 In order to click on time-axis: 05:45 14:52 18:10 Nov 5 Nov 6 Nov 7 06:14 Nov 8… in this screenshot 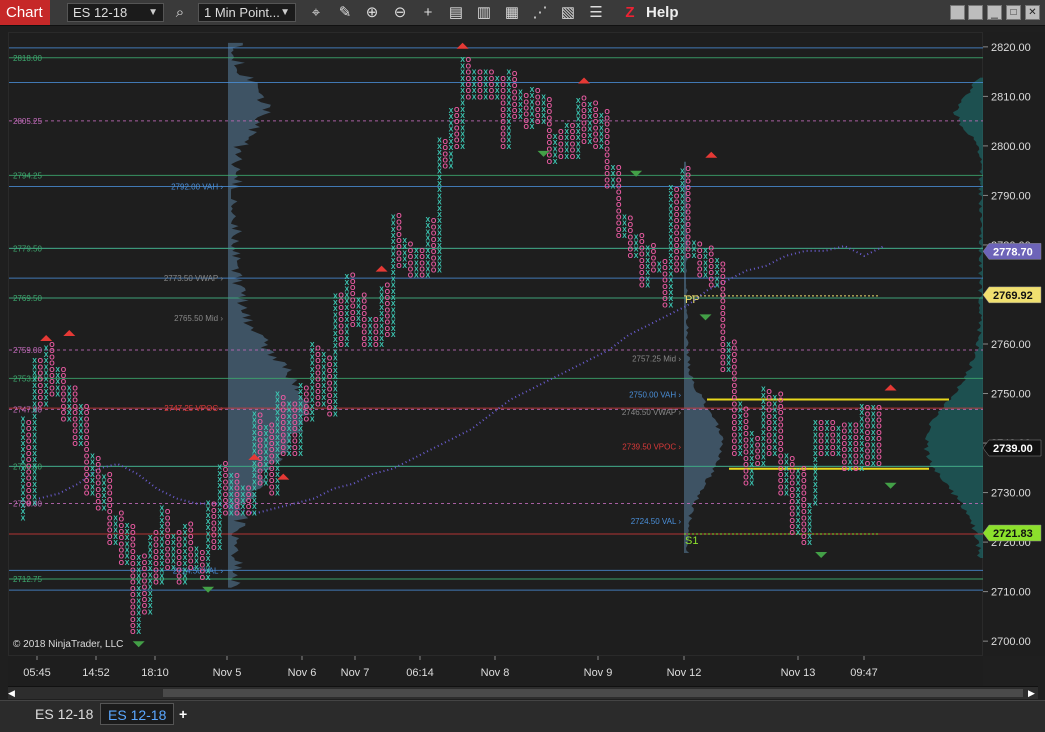, I will do `click(495, 671)`.